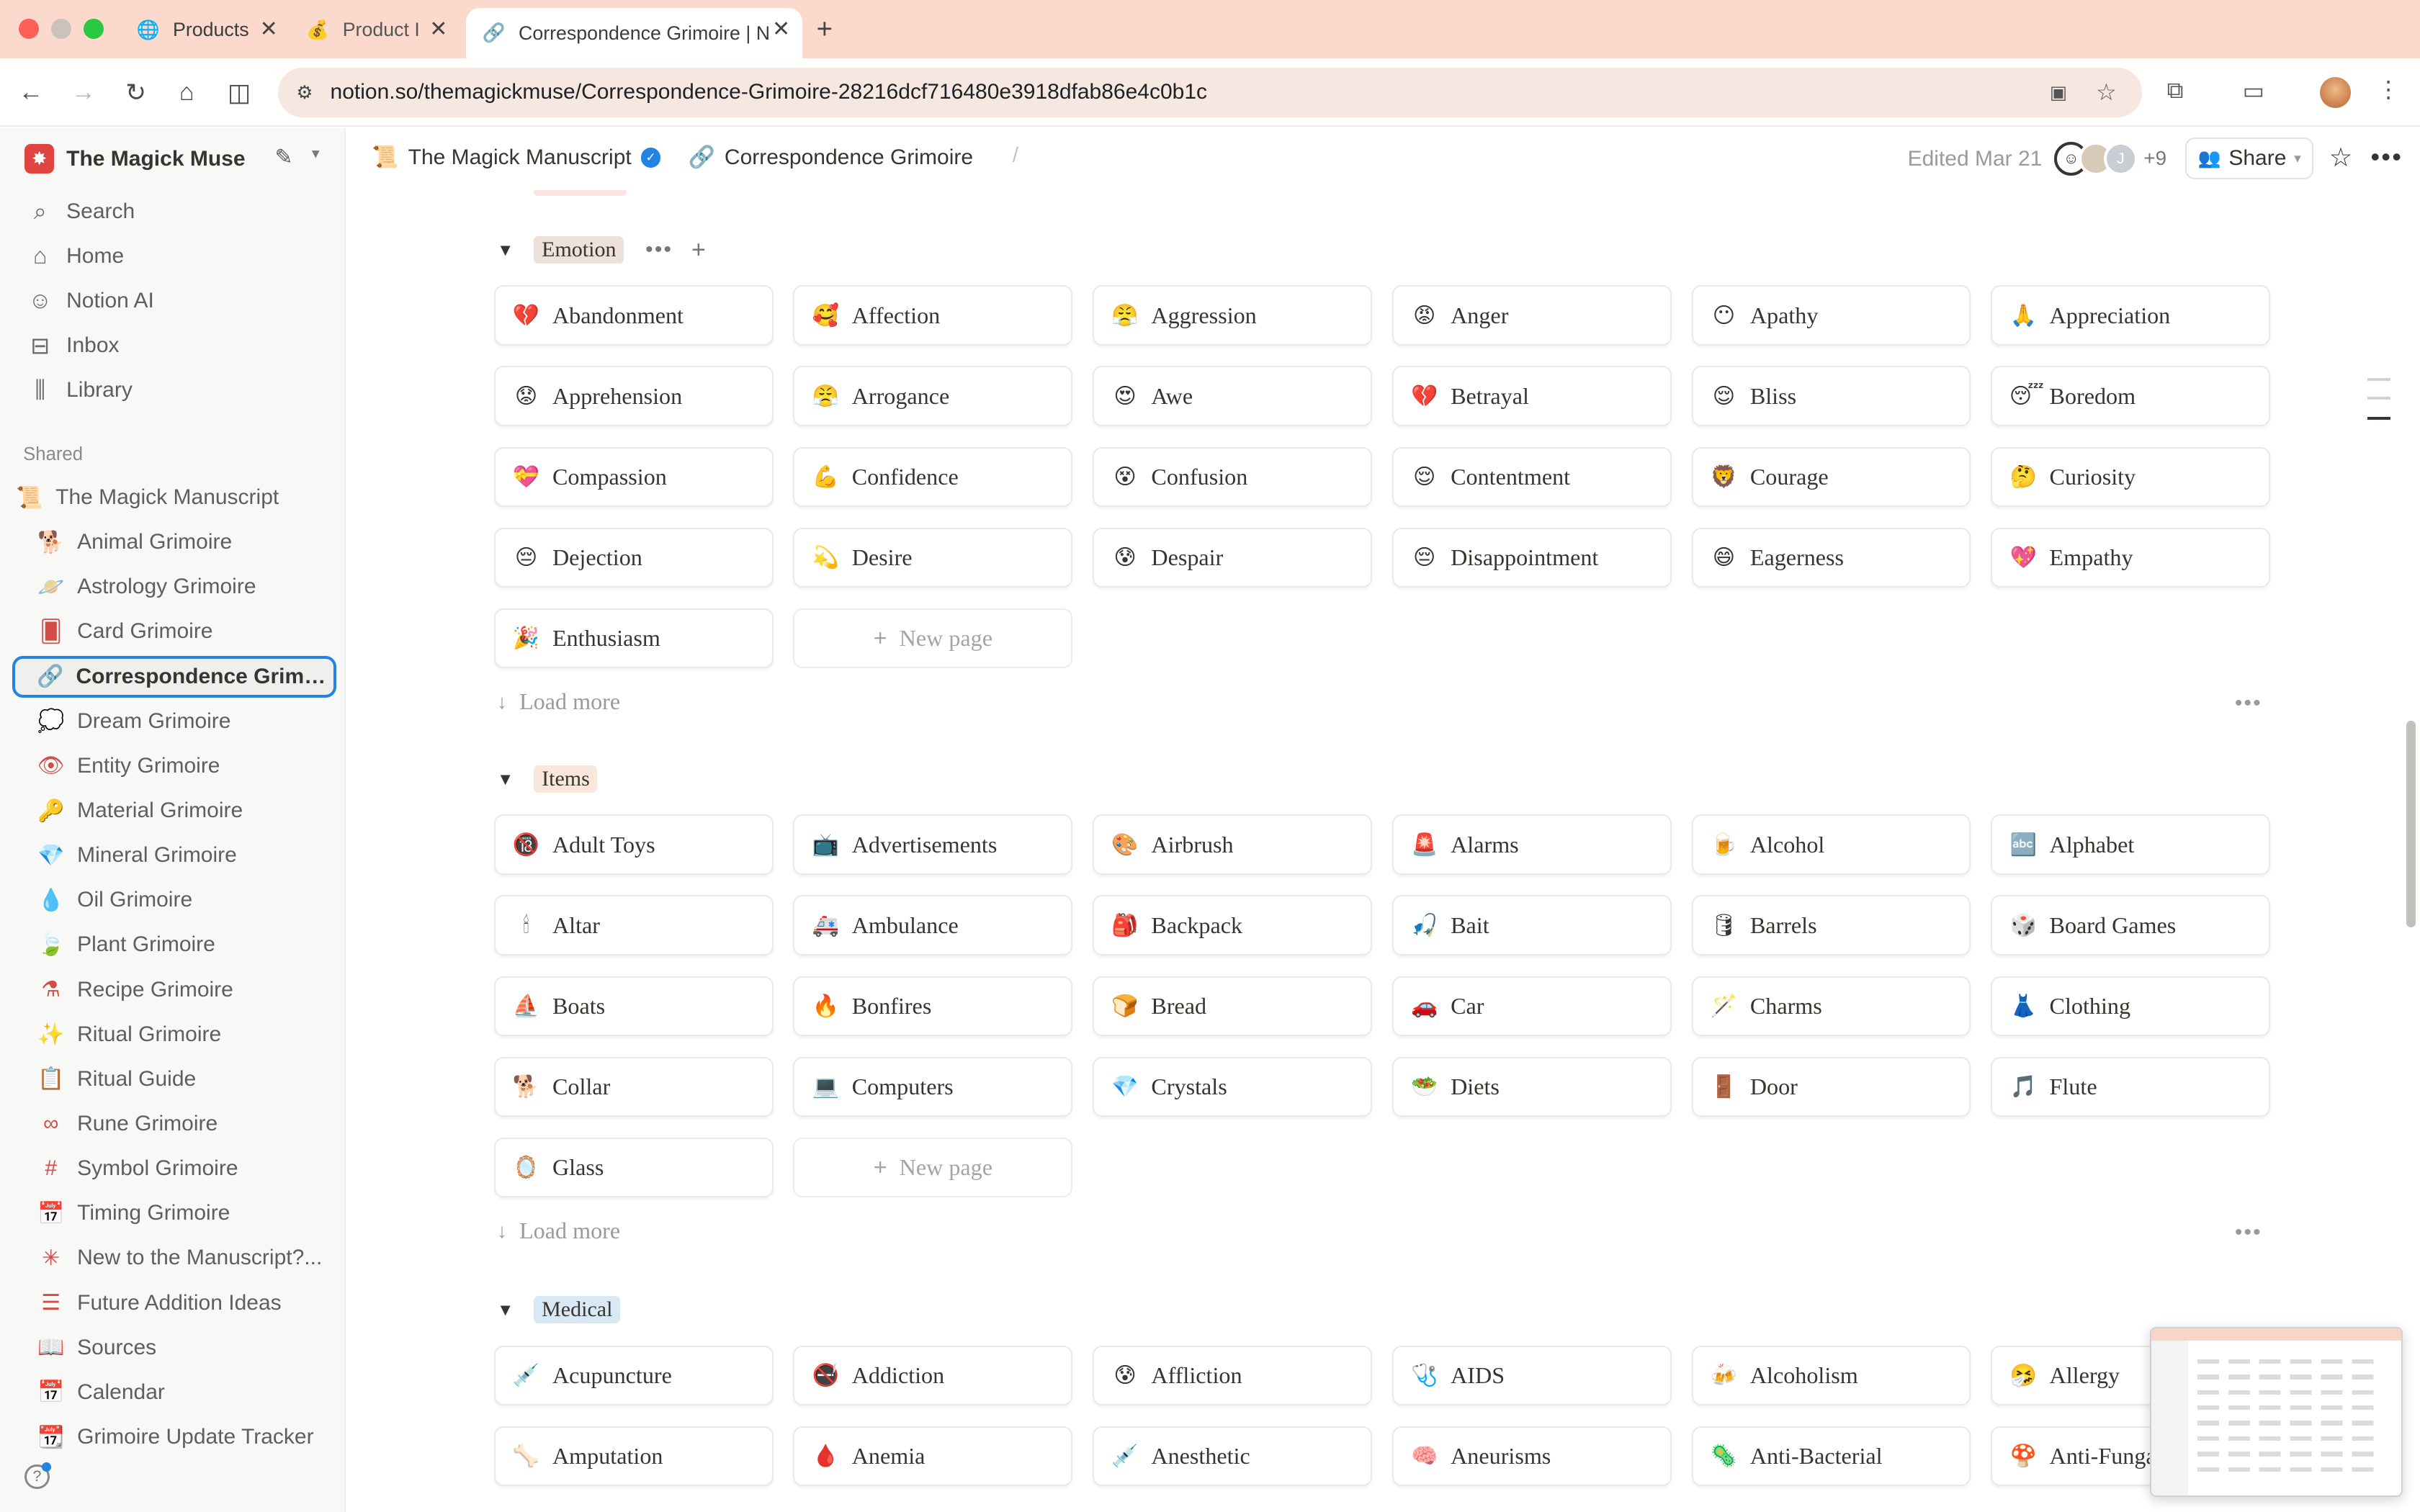 Image resolution: width=2420 pixels, height=1512 pixels. What do you see at coordinates (2131, 557) in the screenshot?
I see `board-card: 💖 Empathy` at bounding box center [2131, 557].